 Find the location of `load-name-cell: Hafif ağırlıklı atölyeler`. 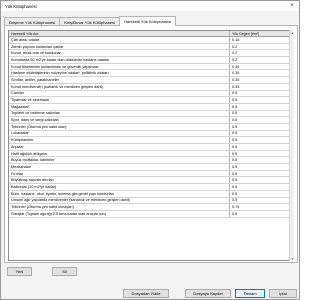

load-name-cell: Hafif ağırlıklı atölyeler is located at coordinates (119, 153).